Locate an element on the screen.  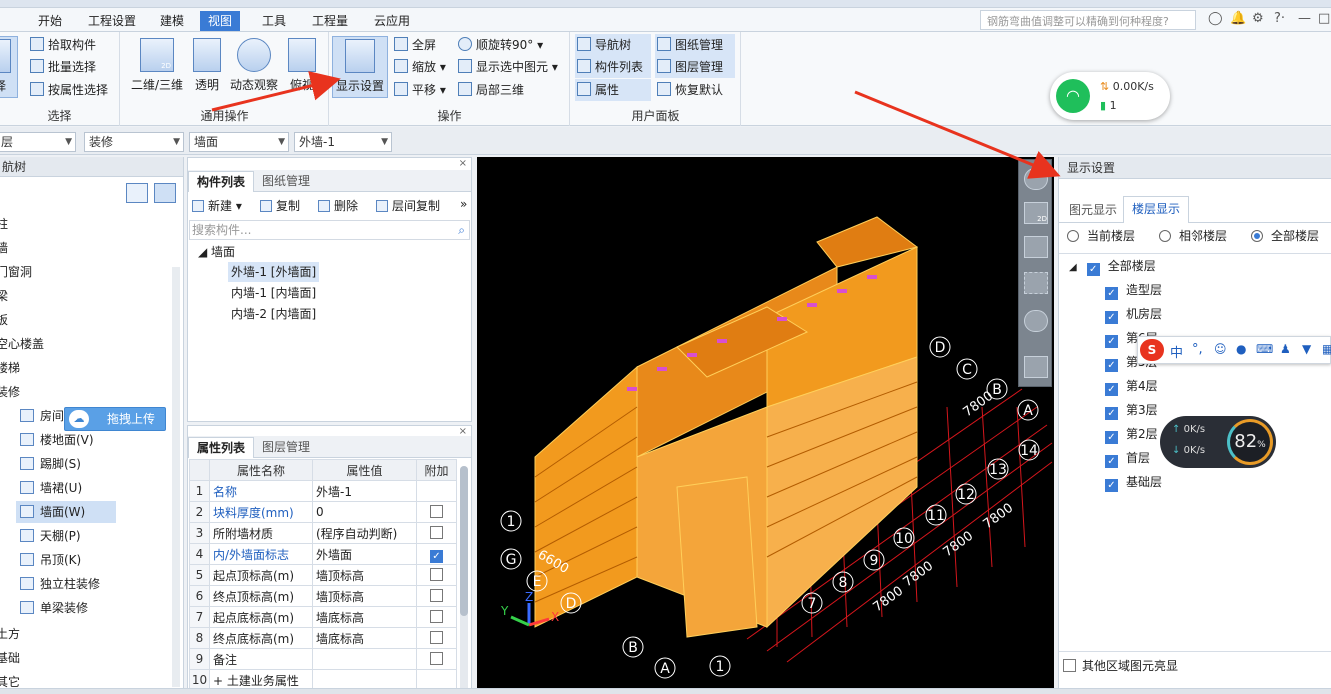
nav-item: 基础 is located at coordinates (10, 658).